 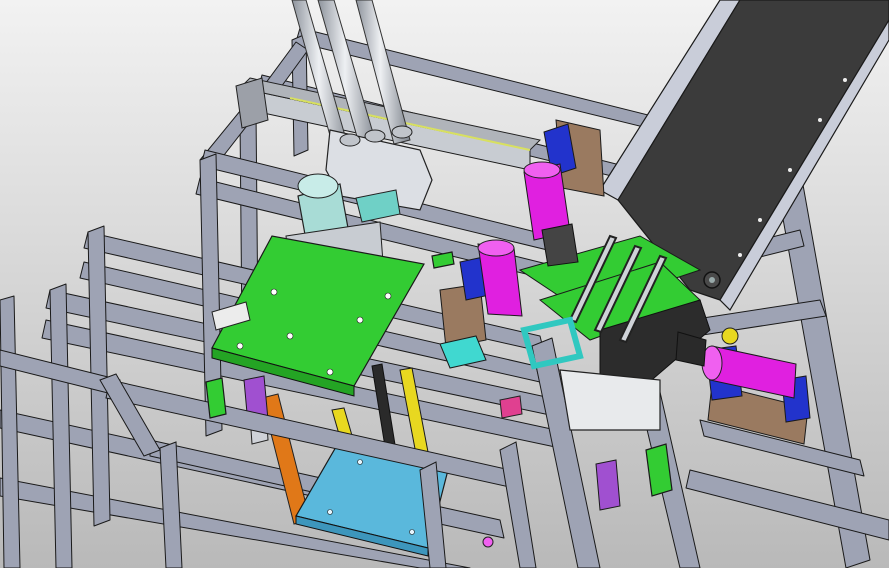 I want to click on motor-center-shaft, so click(x=560, y=245).